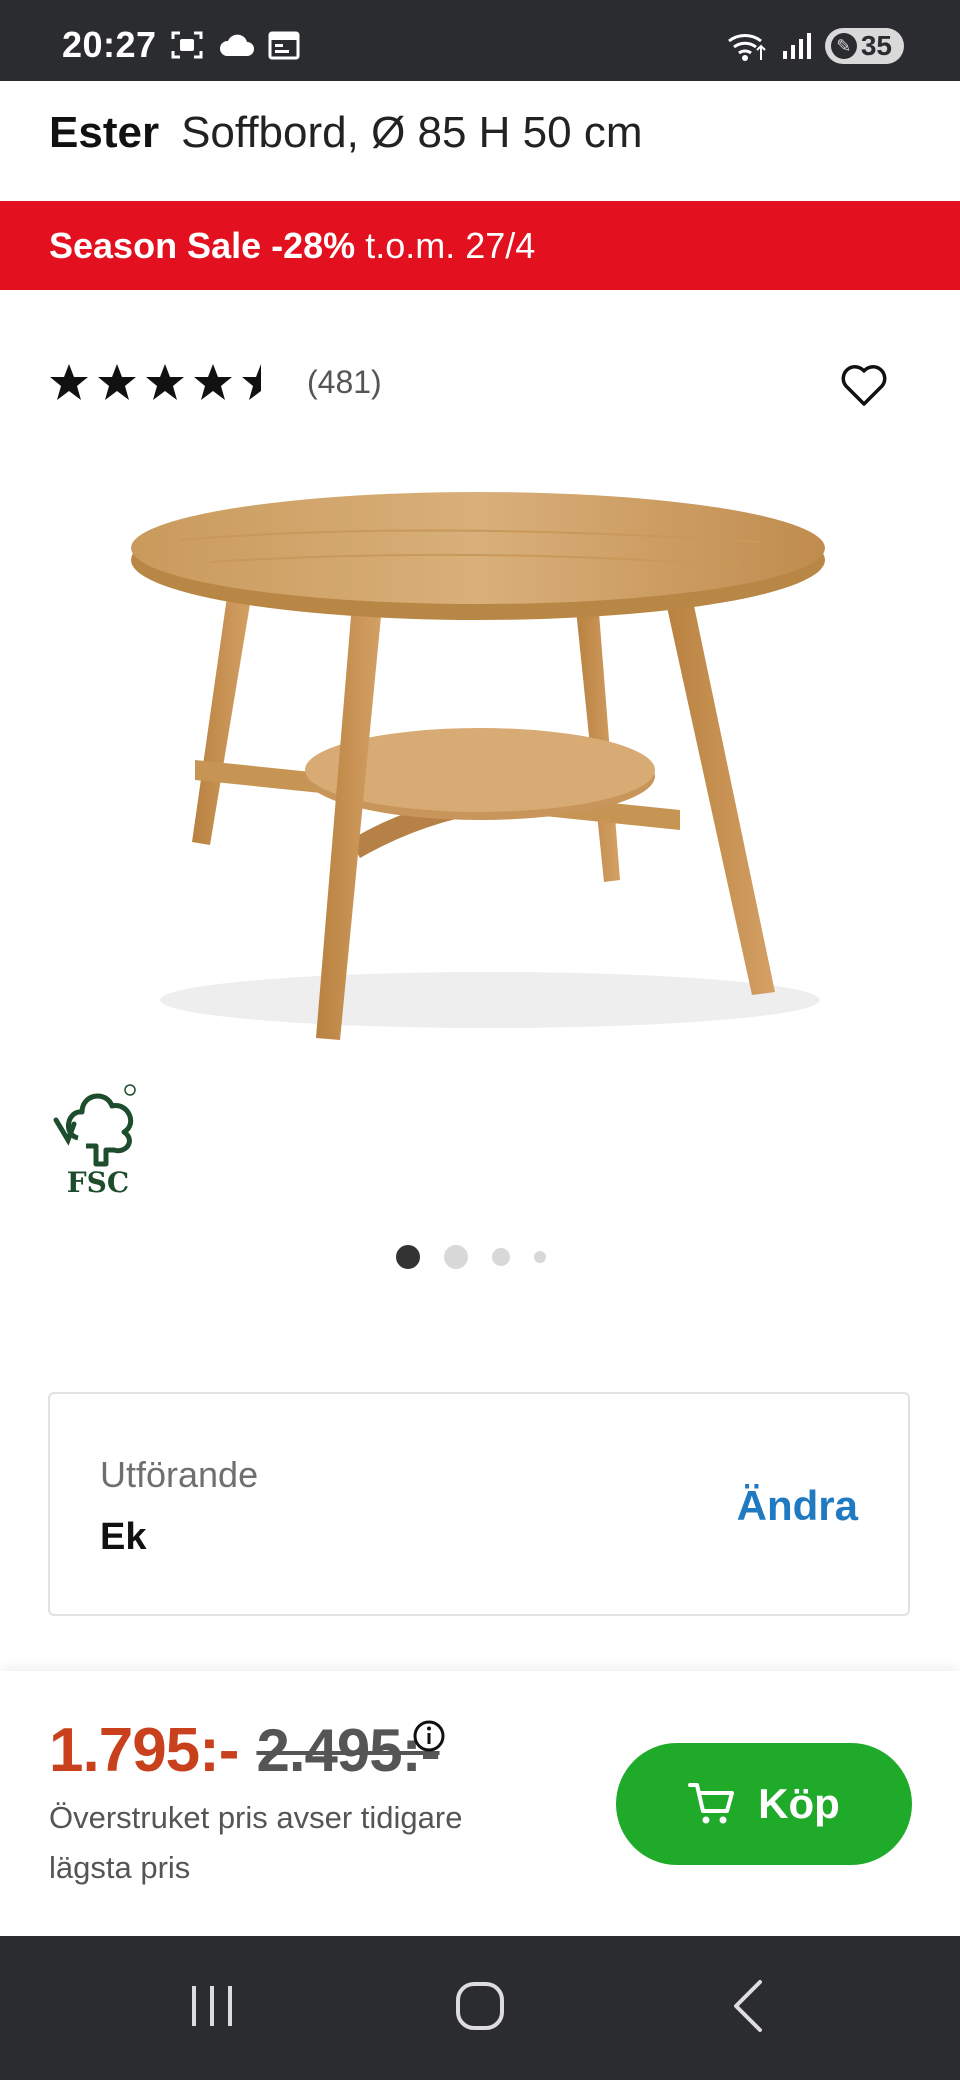 This screenshot has height=2080, width=960. I want to click on battery-saver-icon: ✎, so click(843, 46).